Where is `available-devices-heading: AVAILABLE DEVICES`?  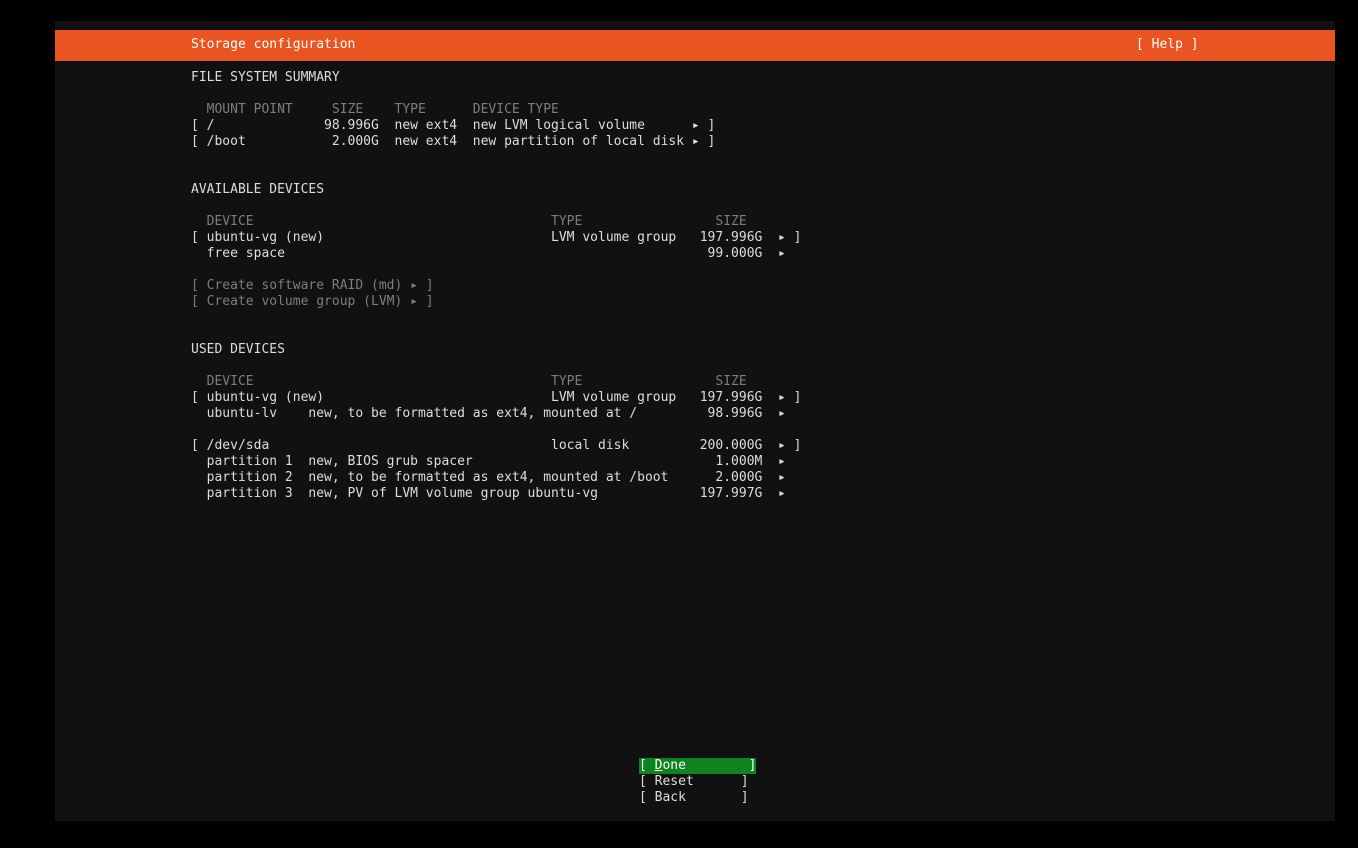
available-devices-heading: AVAILABLE DEVICES is located at coordinates (258, 189).